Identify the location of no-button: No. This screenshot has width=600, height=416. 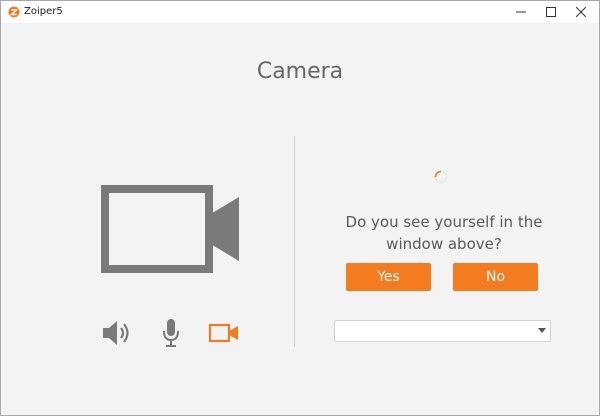
(495, 277).